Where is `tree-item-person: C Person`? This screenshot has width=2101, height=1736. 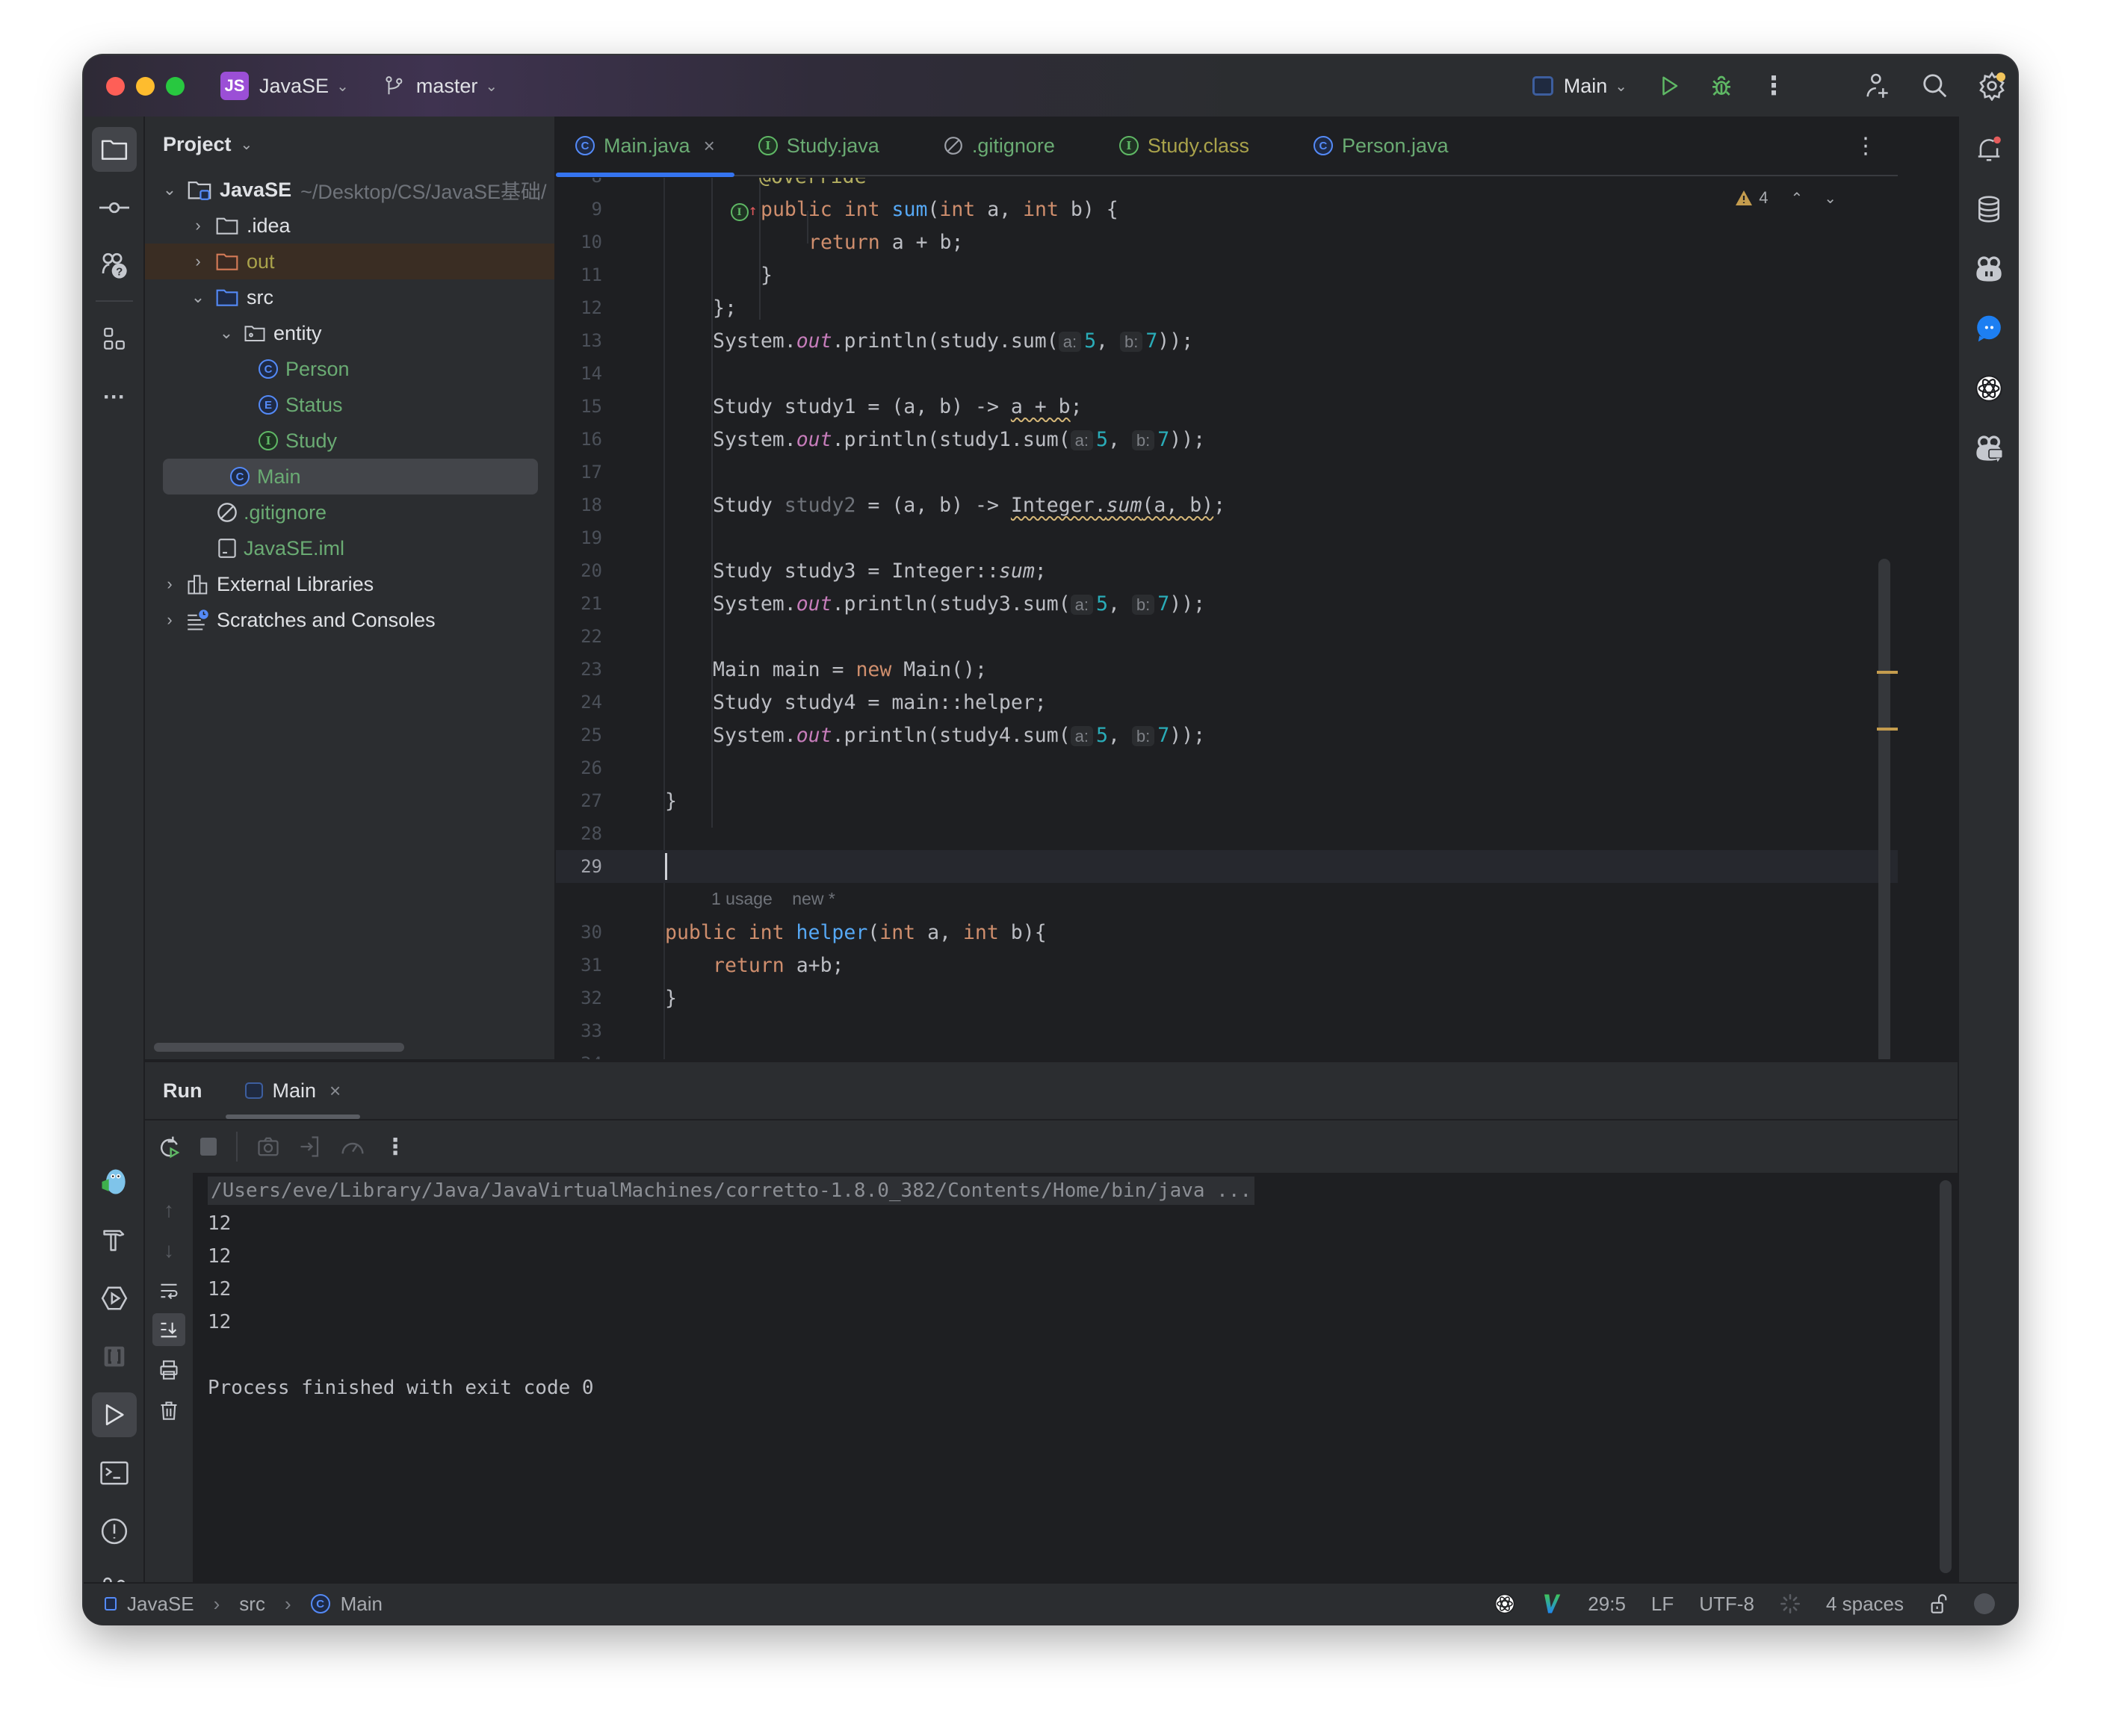 tree-item-person: C Person is located at coordinates (349, 369).